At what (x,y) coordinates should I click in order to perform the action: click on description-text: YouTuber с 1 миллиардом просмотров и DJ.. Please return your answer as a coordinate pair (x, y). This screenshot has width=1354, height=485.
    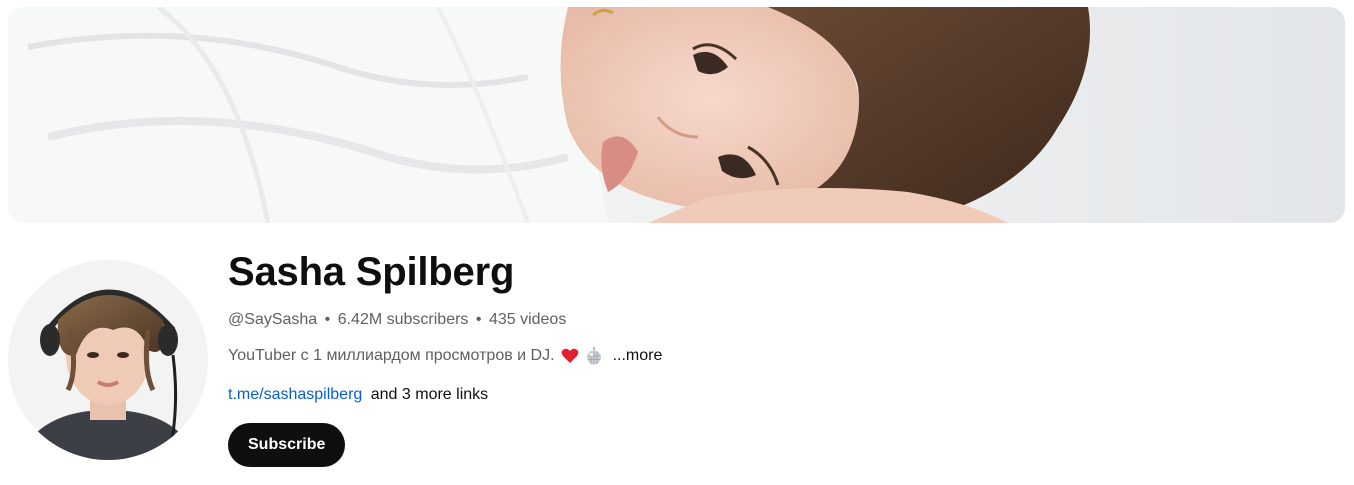
    Looking at the image, I should click on (391, 355).